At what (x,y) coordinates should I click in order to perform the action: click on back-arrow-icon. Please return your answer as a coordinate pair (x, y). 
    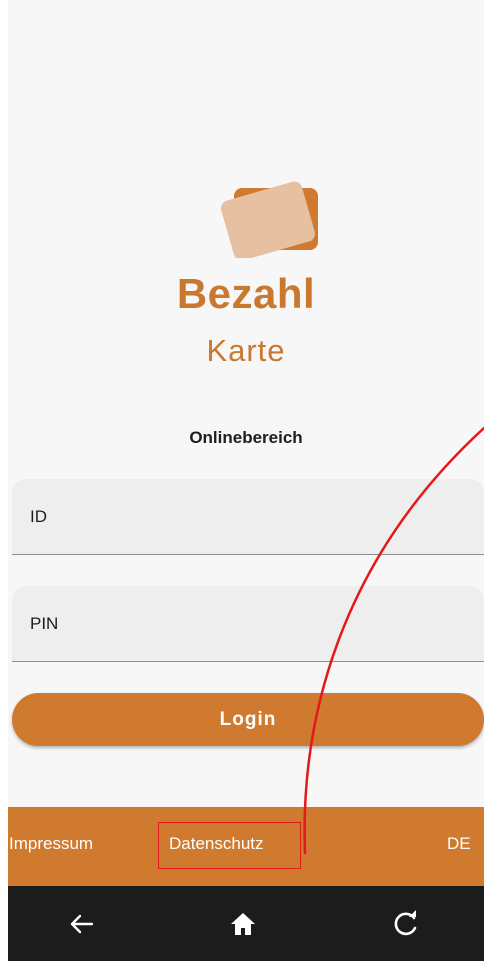
    Looking at the image, I should click on (82, 924).